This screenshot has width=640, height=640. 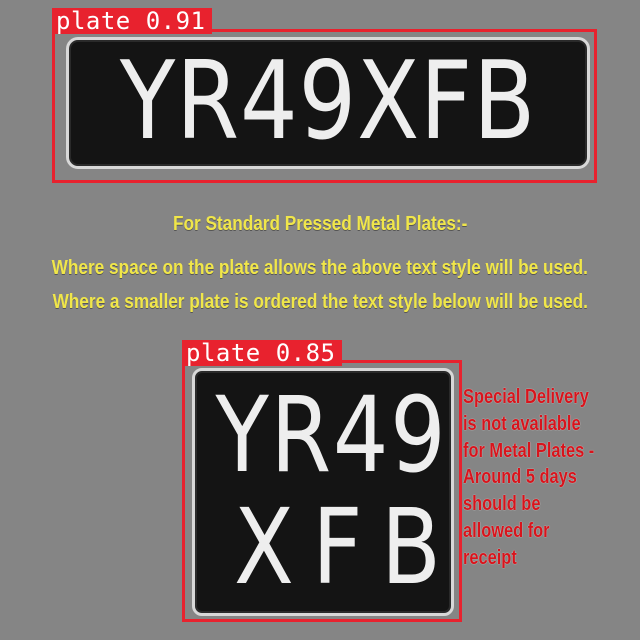 I want to click on notice-line: receipt, so click(x=490, y=557).